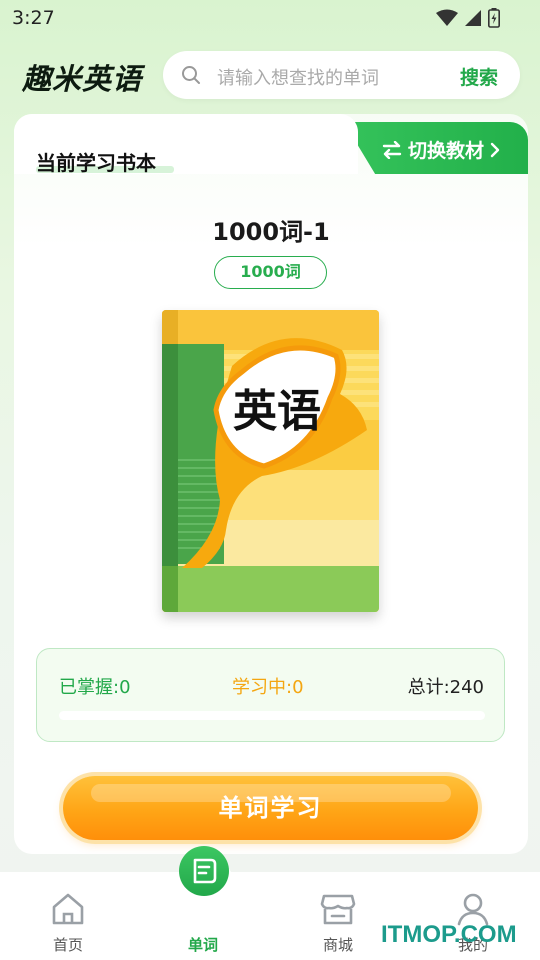  Describe the element at coordinates (268, 687) in the screenshot. I see `learning-count: 学习中:0` at that location.